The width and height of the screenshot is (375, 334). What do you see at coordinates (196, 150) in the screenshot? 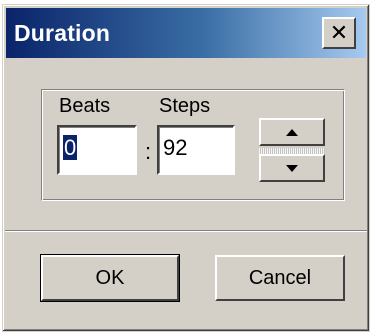
I see `steps-input: 92` at bounding box center [196, 150].